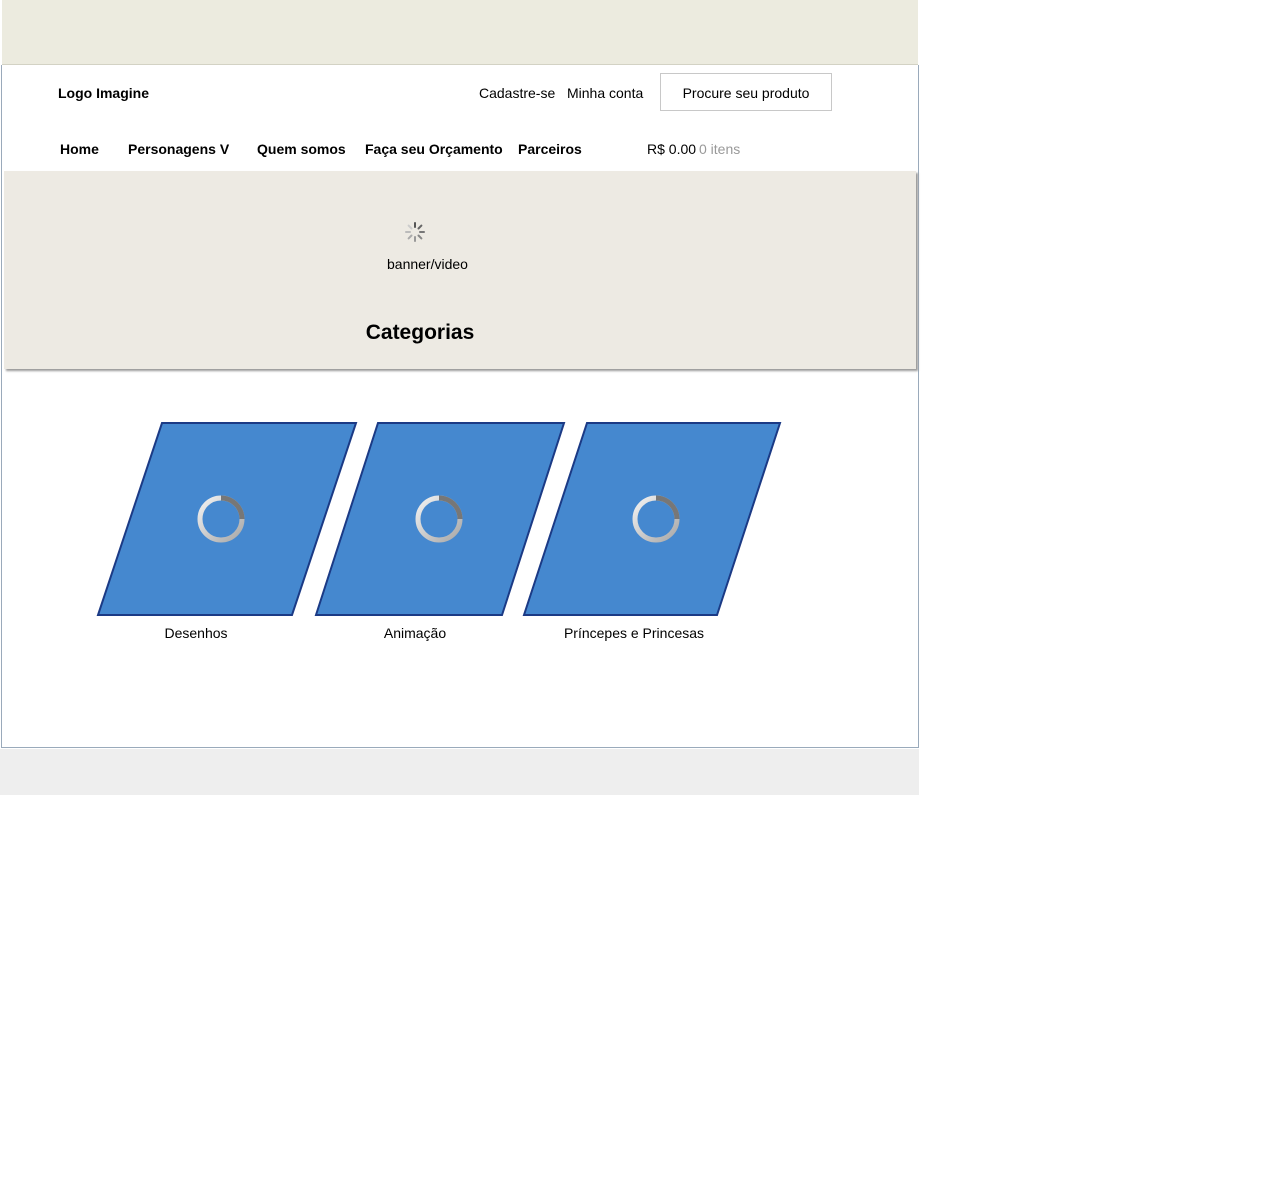 The width and height of the screenshot is (1261, 1200). I want to click on category-tiles, so click(439, 519).